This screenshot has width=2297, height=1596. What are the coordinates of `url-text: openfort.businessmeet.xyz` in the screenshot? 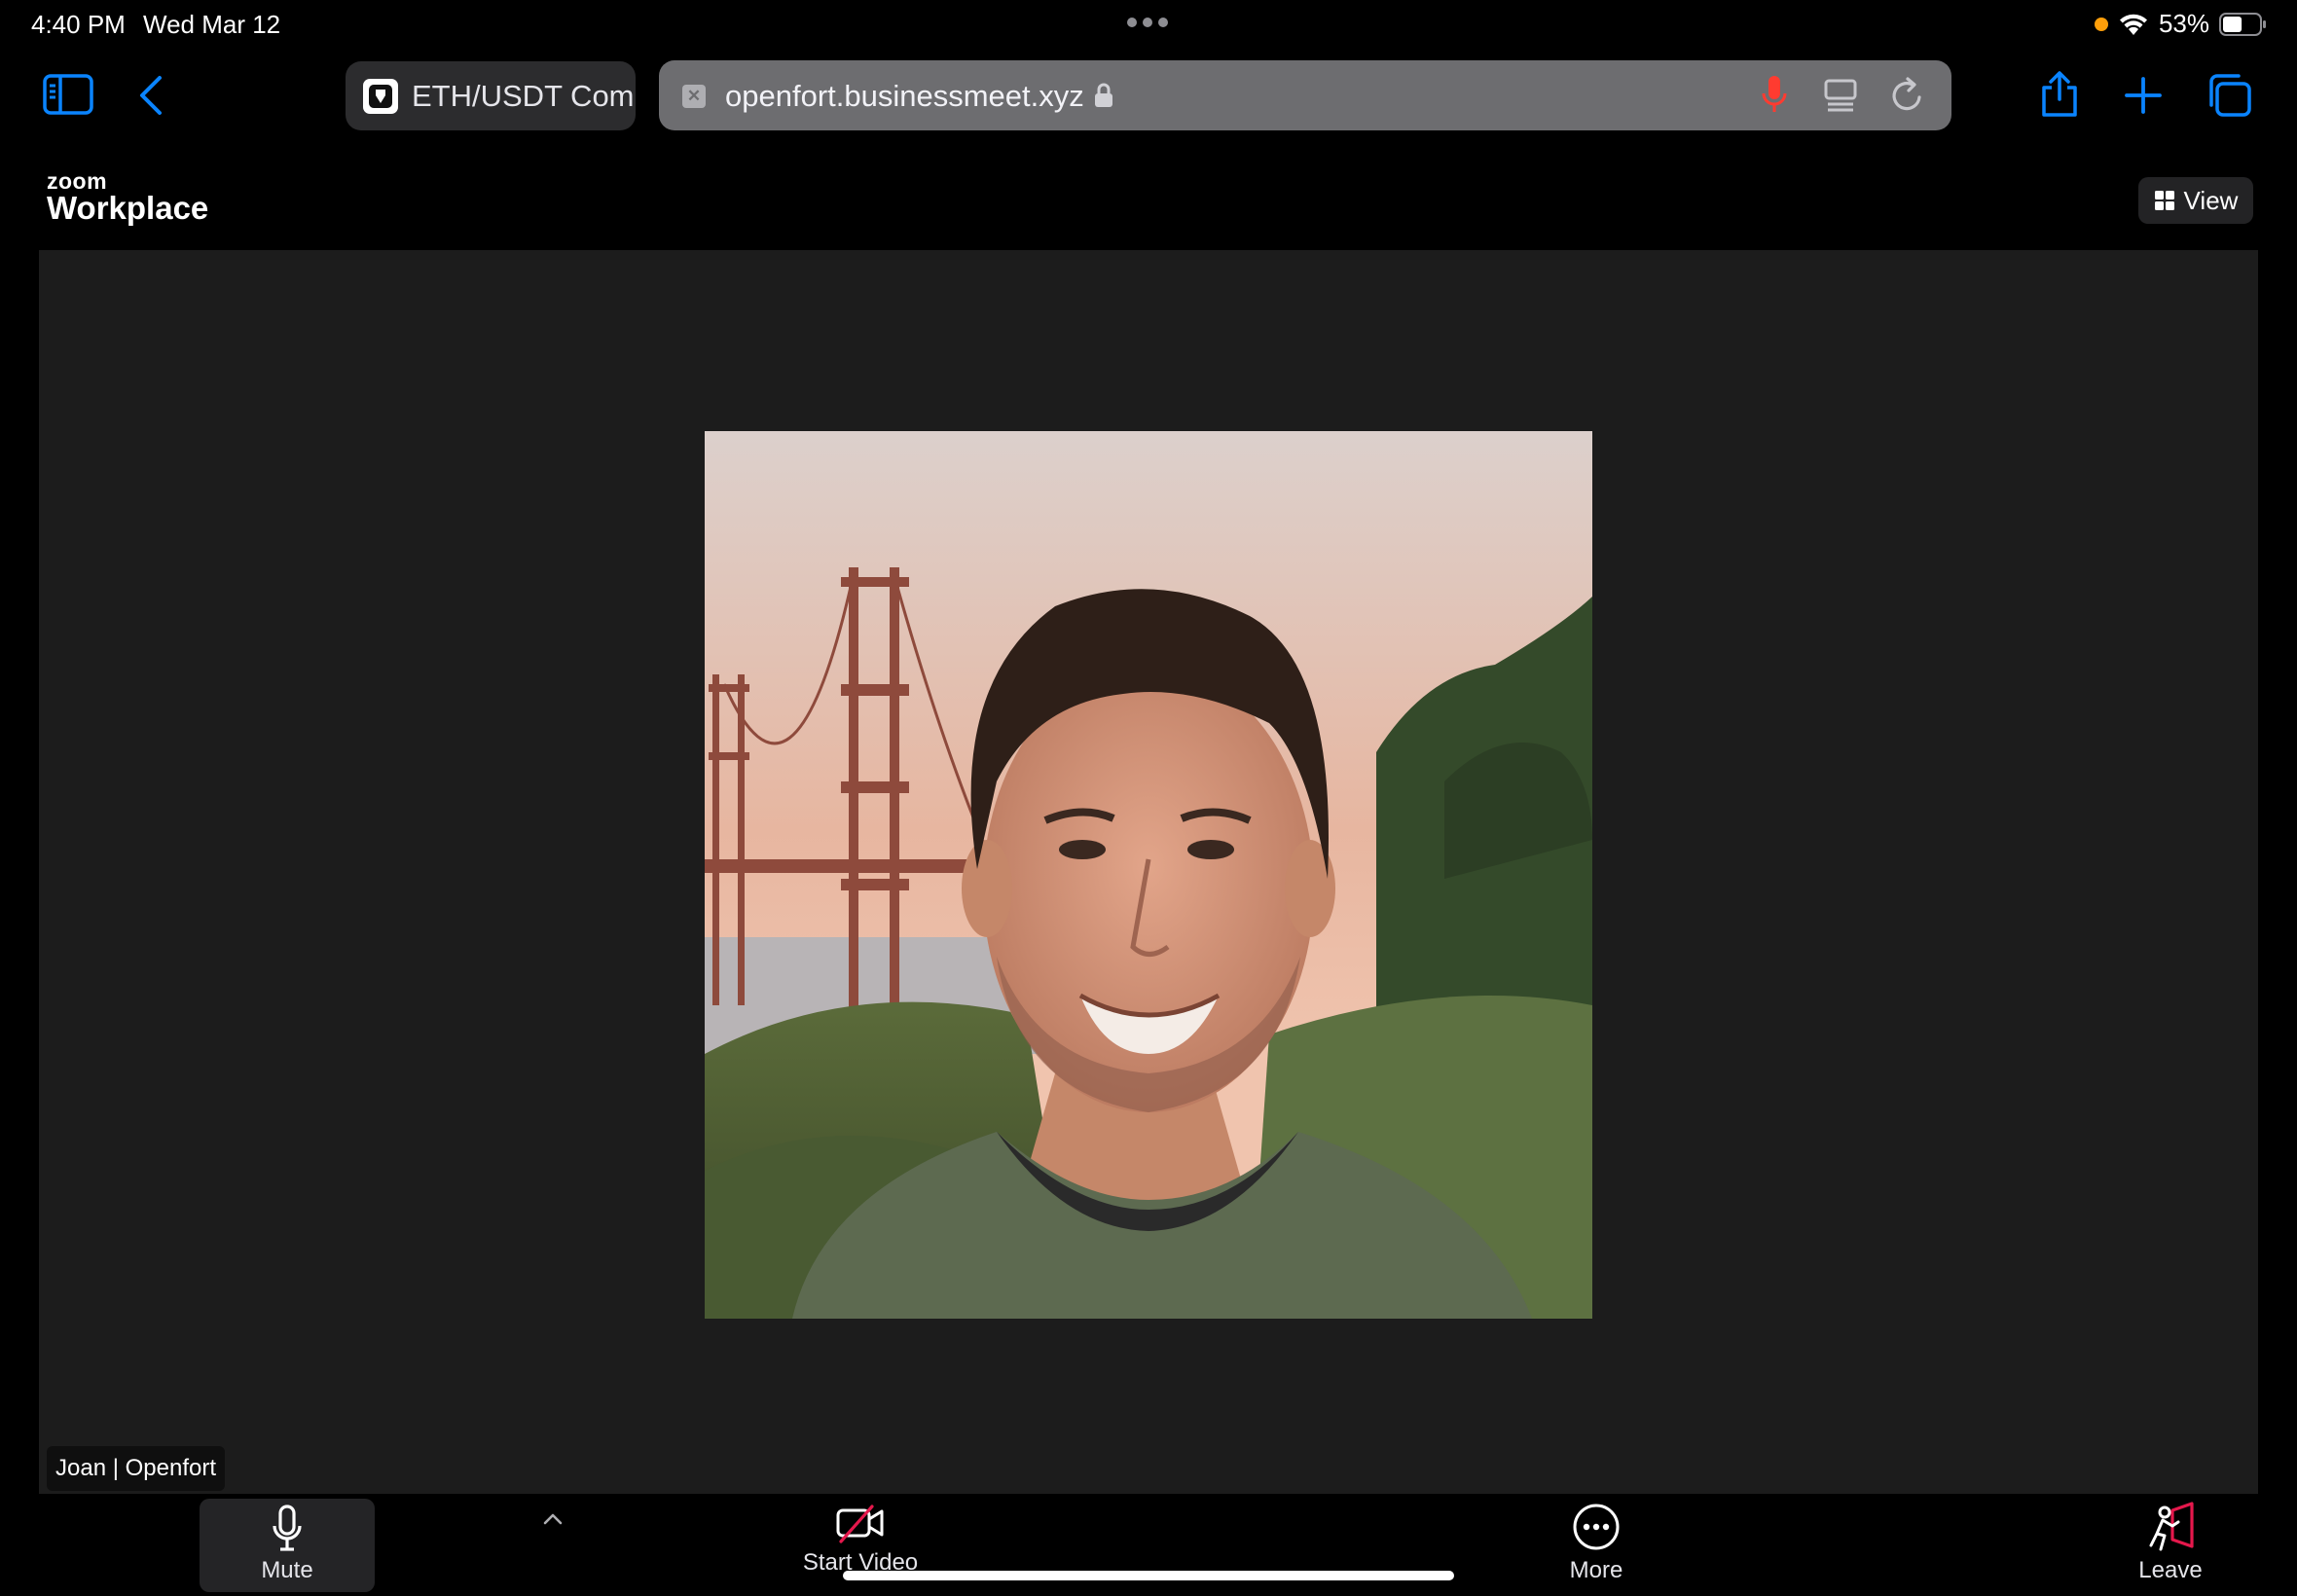 It's located at (904, 97).